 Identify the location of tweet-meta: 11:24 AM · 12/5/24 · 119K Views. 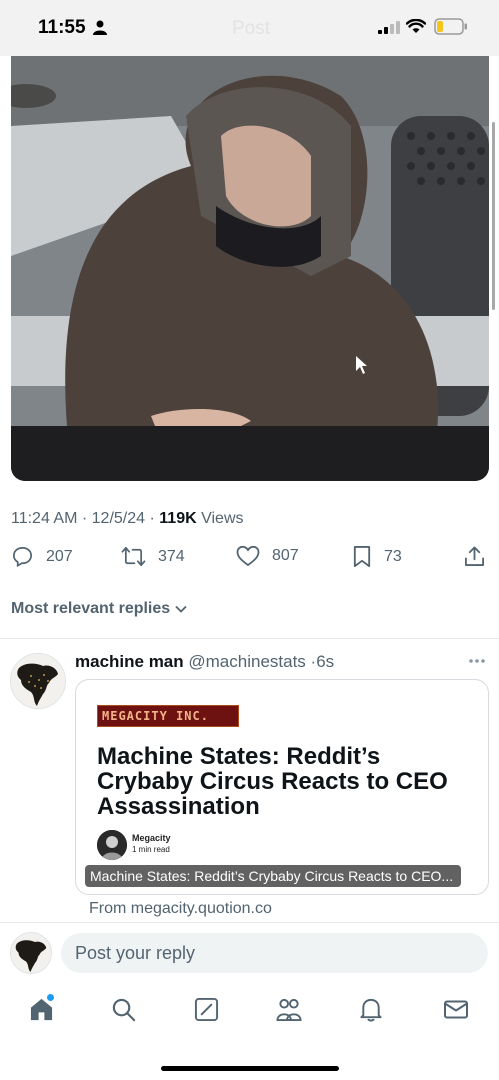
(127, 519).